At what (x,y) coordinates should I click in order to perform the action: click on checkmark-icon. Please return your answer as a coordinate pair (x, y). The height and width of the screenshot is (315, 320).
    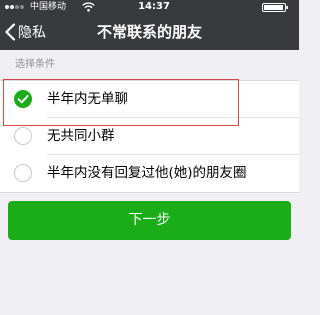
    Looking at the image, I should click on (23, 99).